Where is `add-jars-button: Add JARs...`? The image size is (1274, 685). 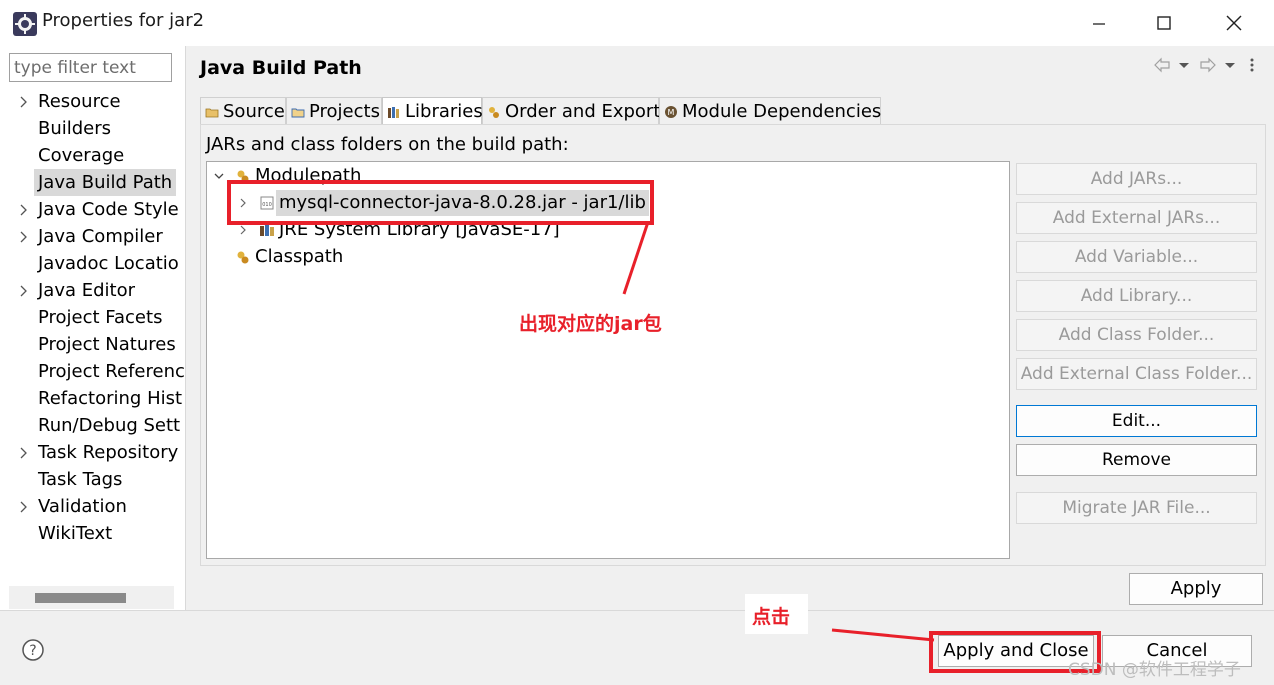
add-jars-button: Add JARs... is located at coordinates (1136, 179).